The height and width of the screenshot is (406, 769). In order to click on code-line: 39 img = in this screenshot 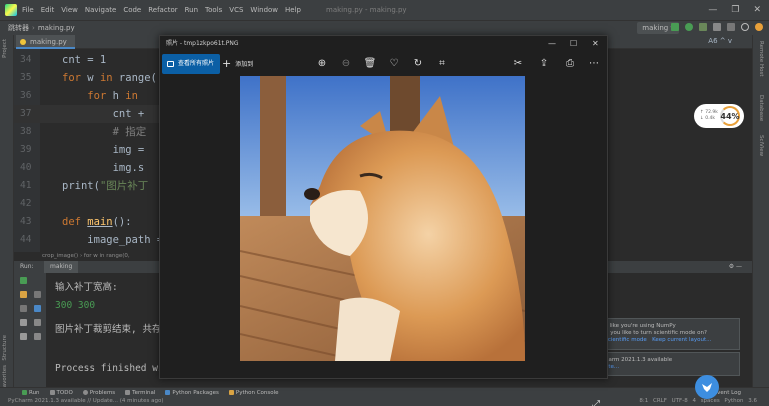, I will do `click(86, 150)`.